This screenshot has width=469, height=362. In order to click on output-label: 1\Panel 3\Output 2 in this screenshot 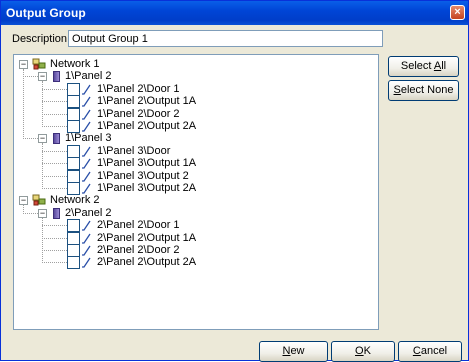, I will do `click(143, 175)`.